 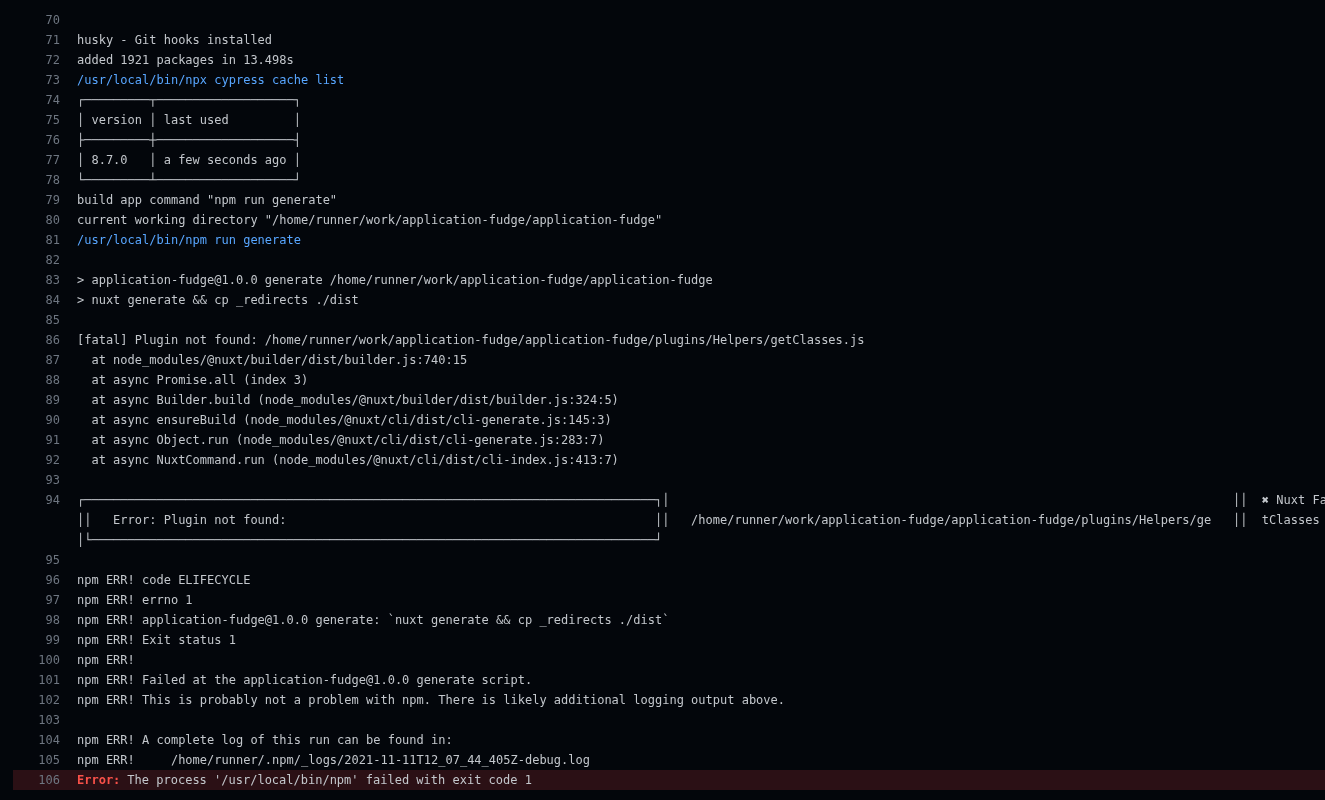 What do you see at coordinates (52, 200) in the screenshot?
I see `line-number: 79` at bounding box center [52, 200].